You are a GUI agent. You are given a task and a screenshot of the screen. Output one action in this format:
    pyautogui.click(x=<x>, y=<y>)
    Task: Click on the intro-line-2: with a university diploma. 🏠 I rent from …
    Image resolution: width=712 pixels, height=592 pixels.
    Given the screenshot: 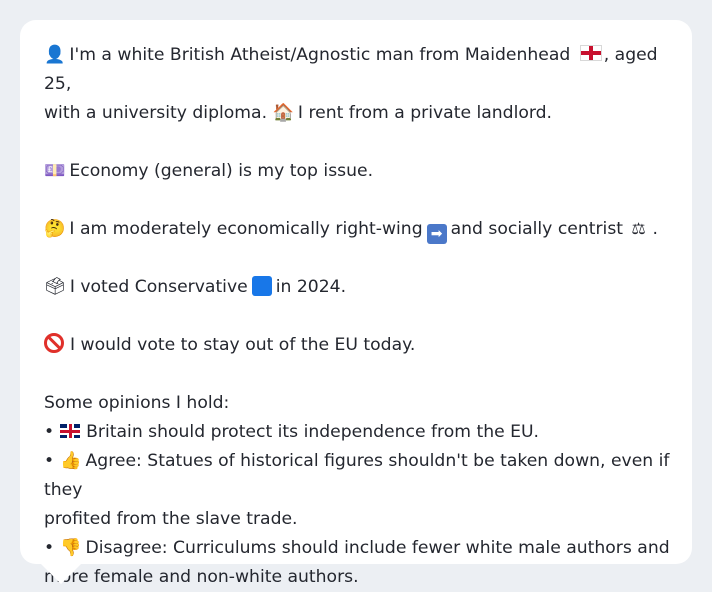 What is the action you would take?
    pyautogui.click(x=357, y=113)
    